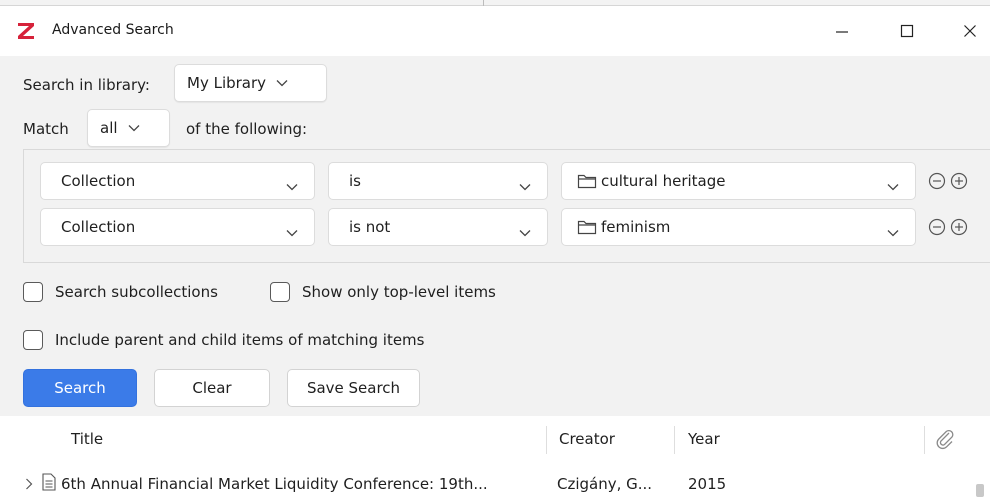 The height and width of the screenshot is (497, 990). I want to click on maximize-icon, so click(907, 31).